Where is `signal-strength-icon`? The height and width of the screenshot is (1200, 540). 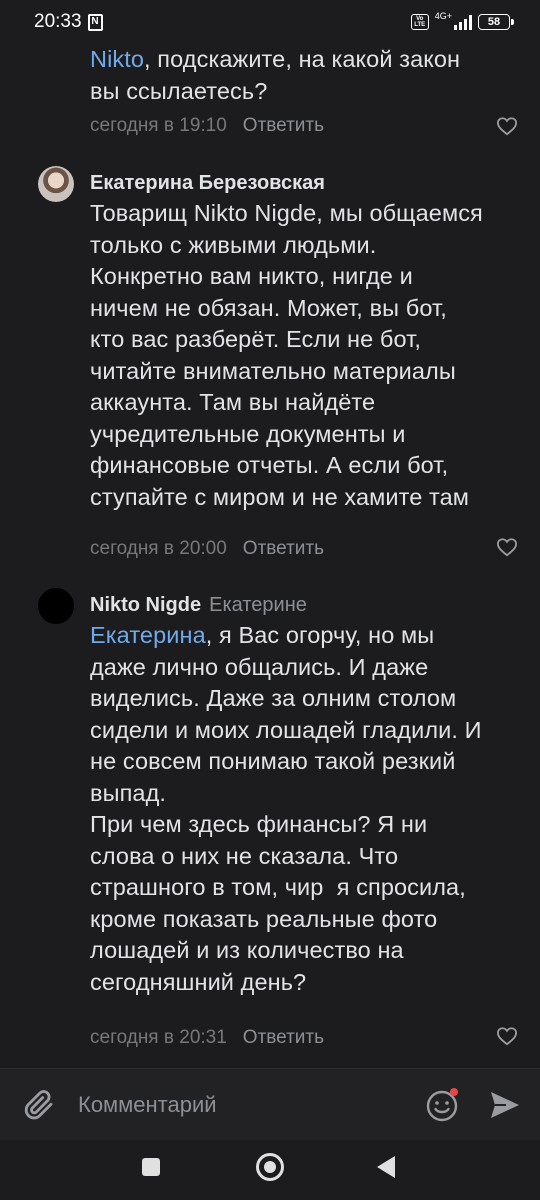
signal-strength-icon is located at coordinates (463, 22).